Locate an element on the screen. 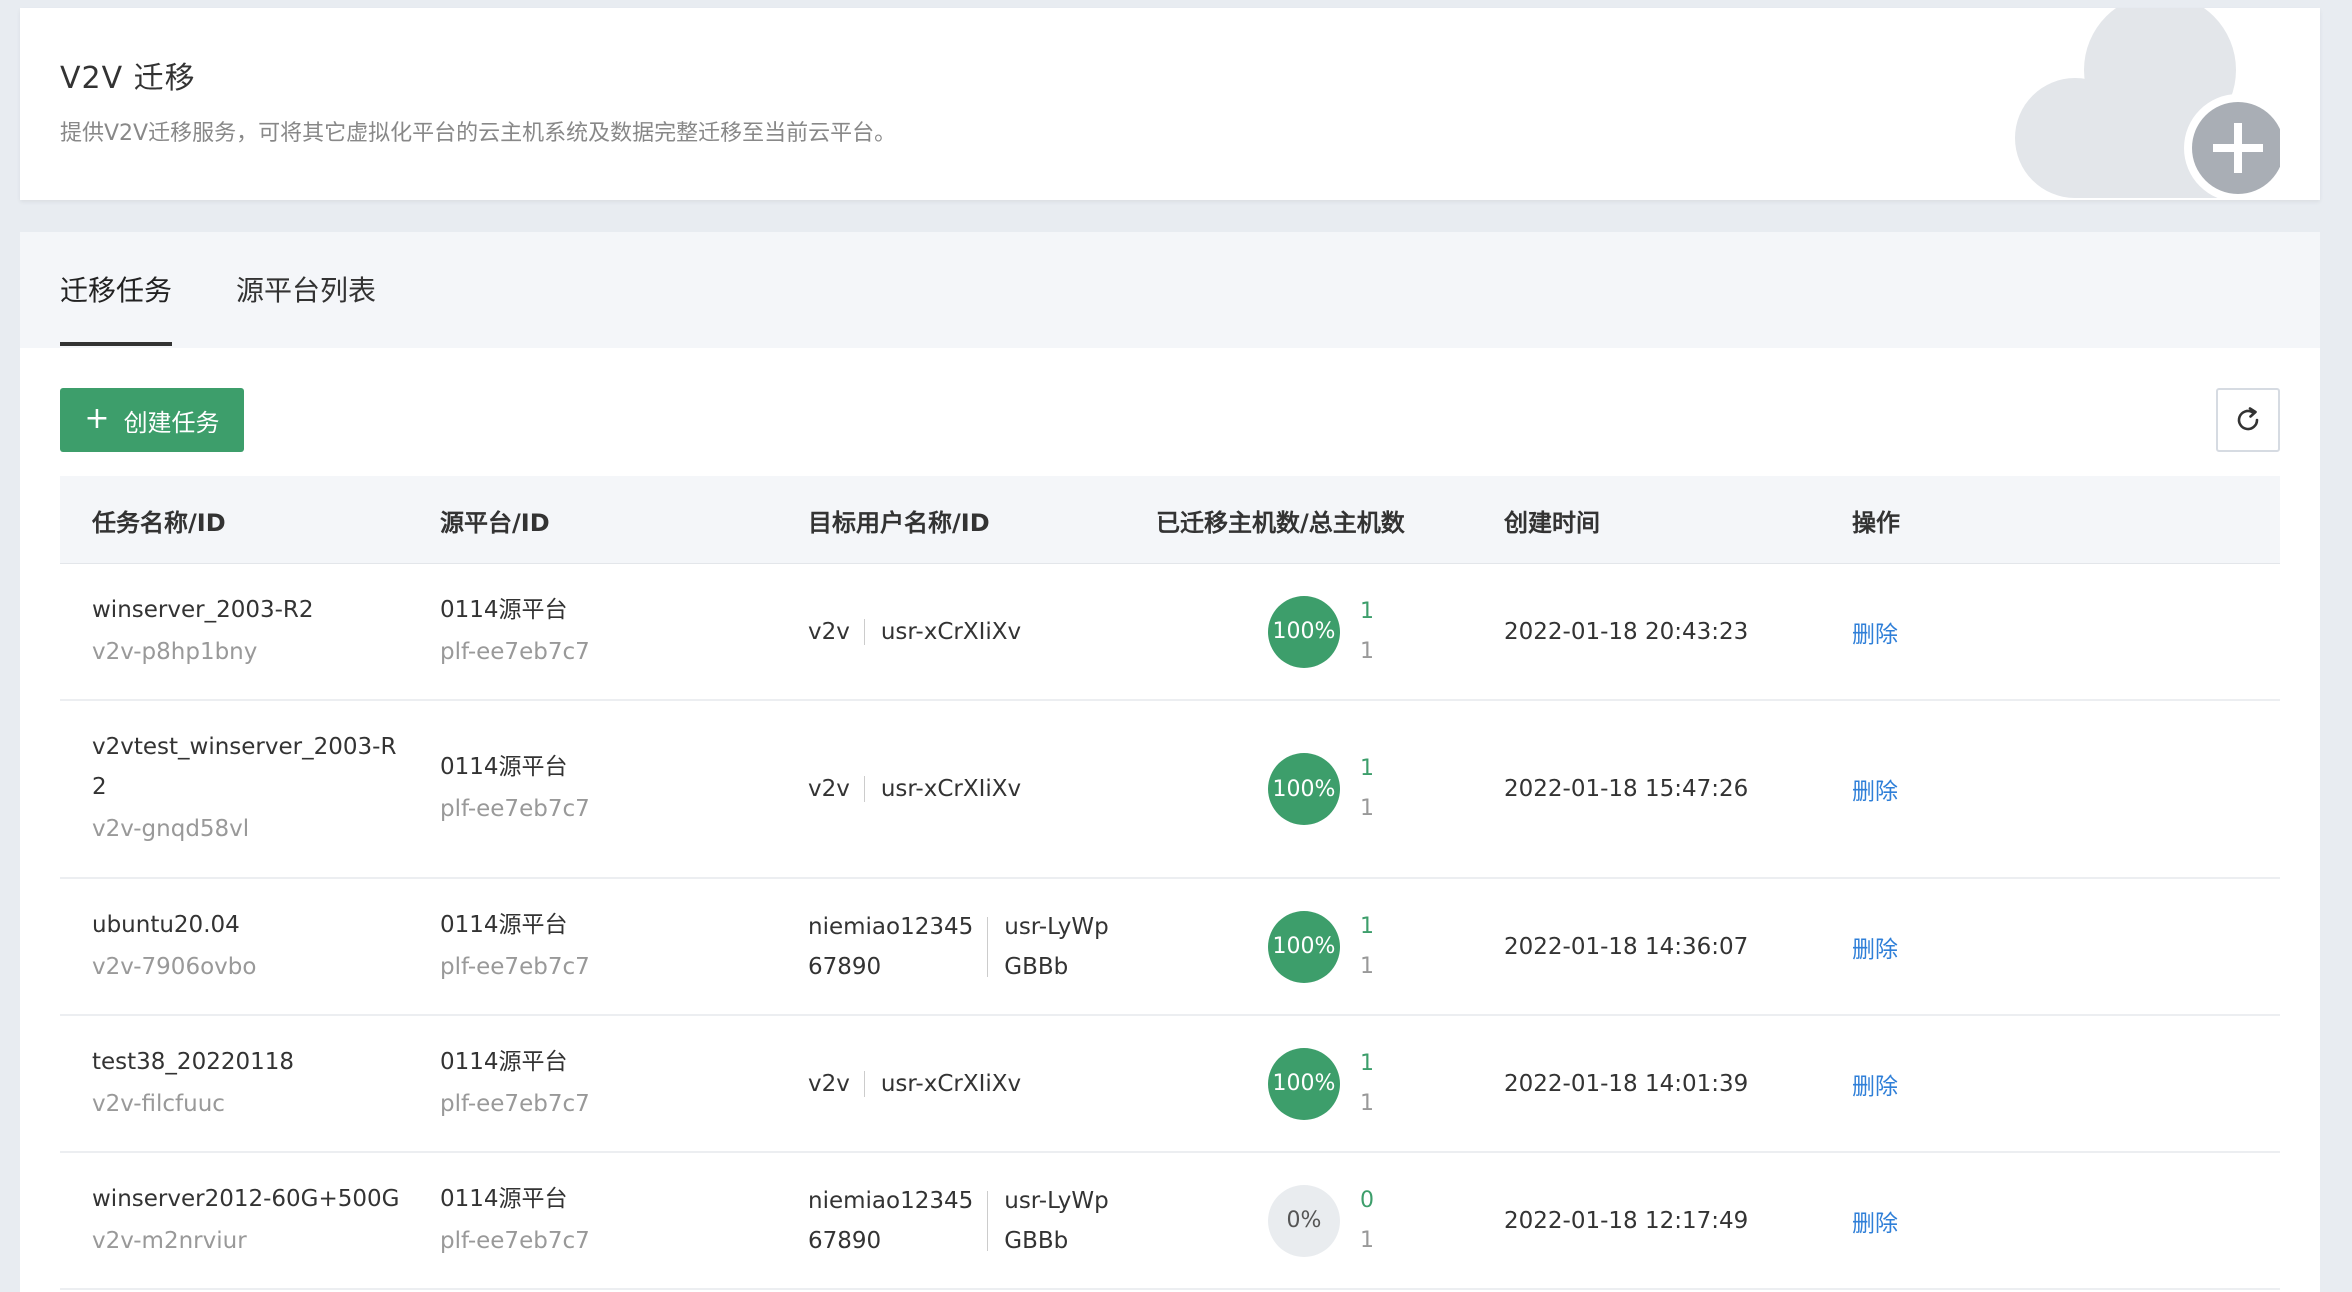  task-id: v2v-p8hp1bny is located at coordinates (175, 651).